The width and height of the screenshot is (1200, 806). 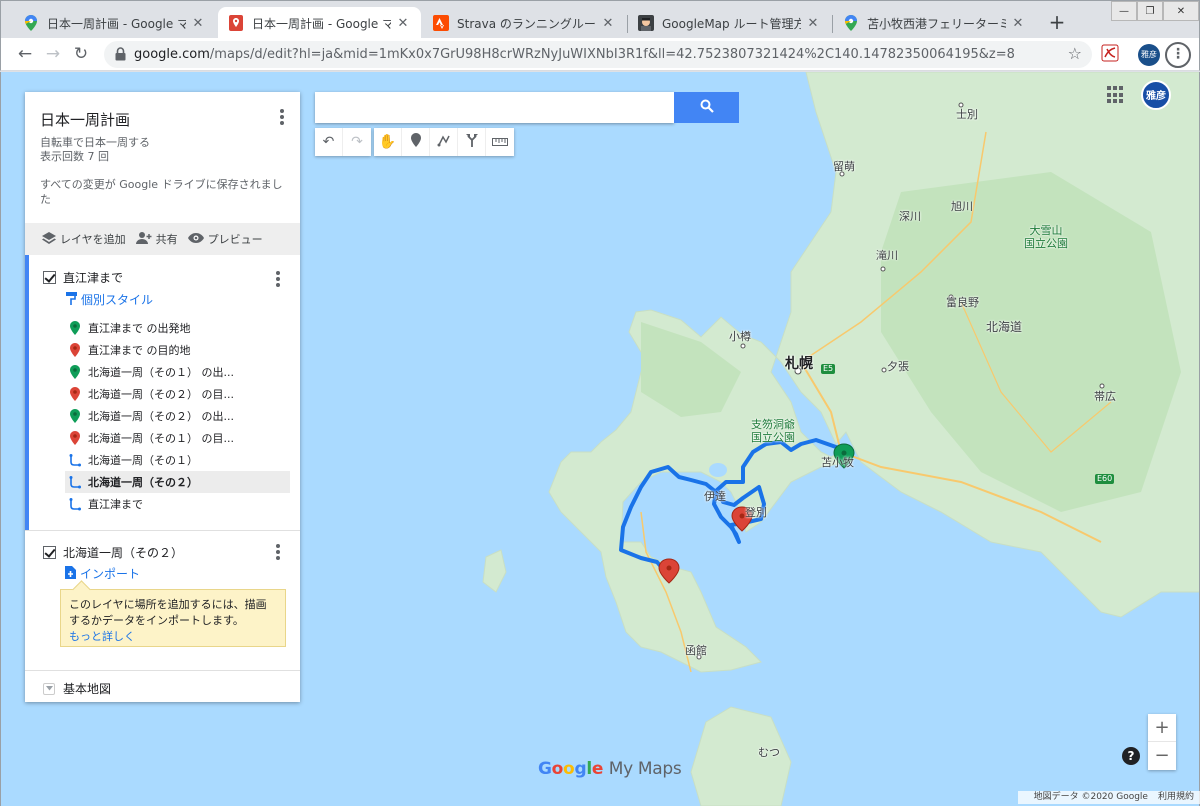 What do you see at coordinates (1090, 797) in the screenshot?
I see `attribution-data: 地図データ ©2020 Google` at bounding box center [1090, 797].